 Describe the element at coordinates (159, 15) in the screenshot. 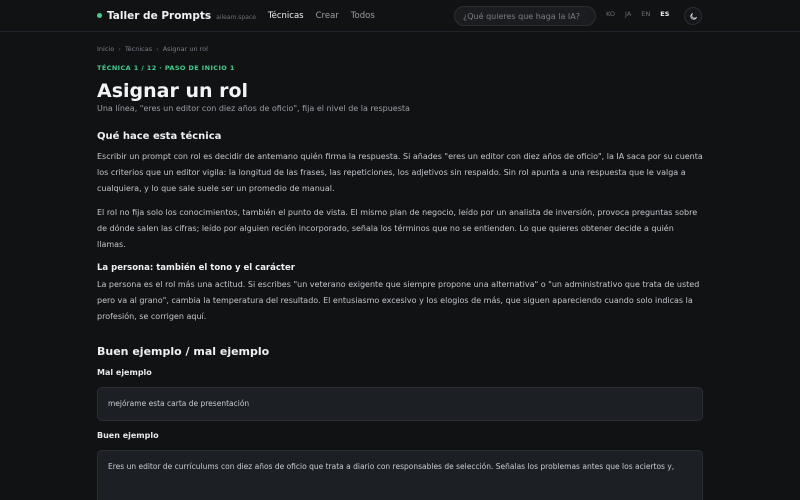

I see `brand-title: Taller de Prompts` at that location.